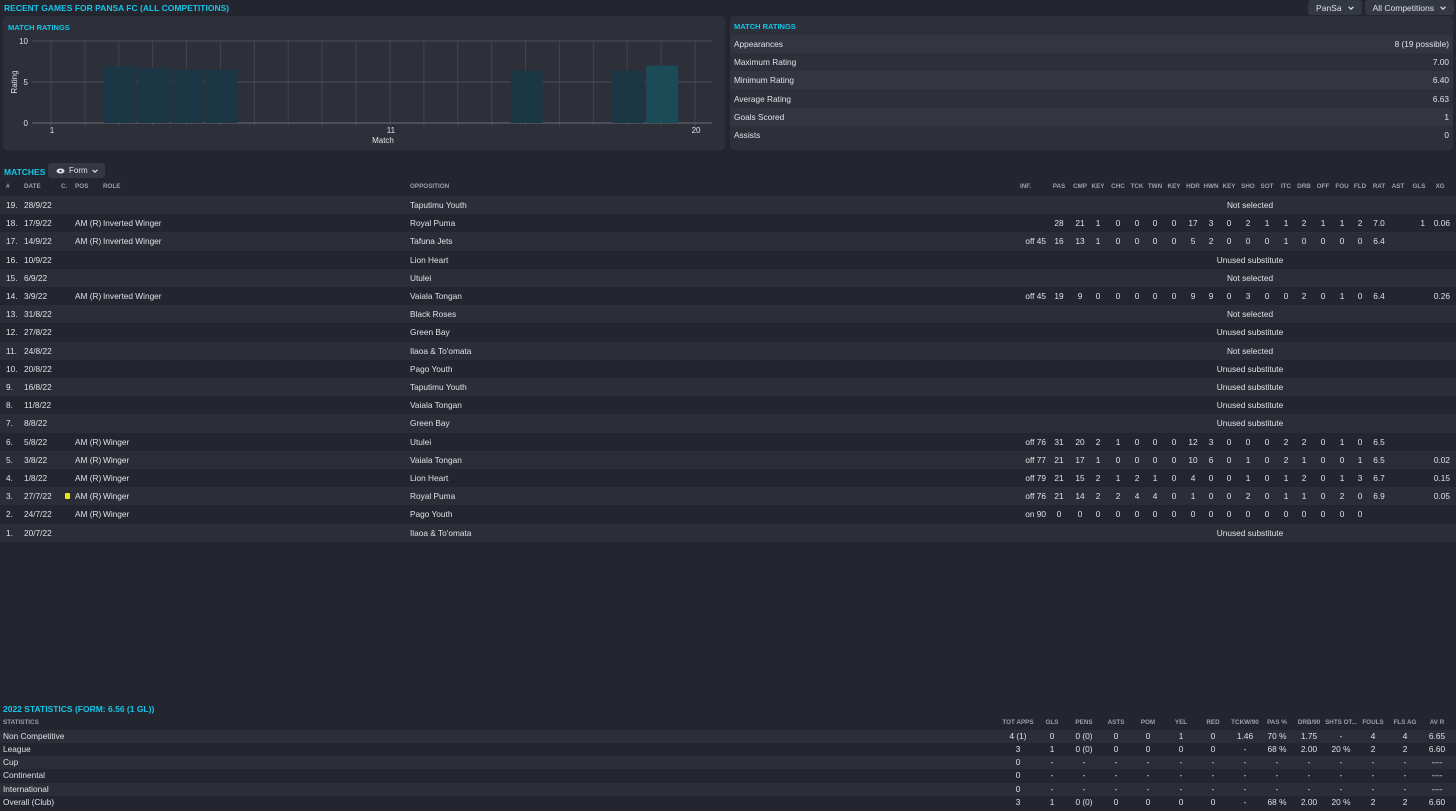  I want to click on summary-value: 6.40, so click(1440, 80).